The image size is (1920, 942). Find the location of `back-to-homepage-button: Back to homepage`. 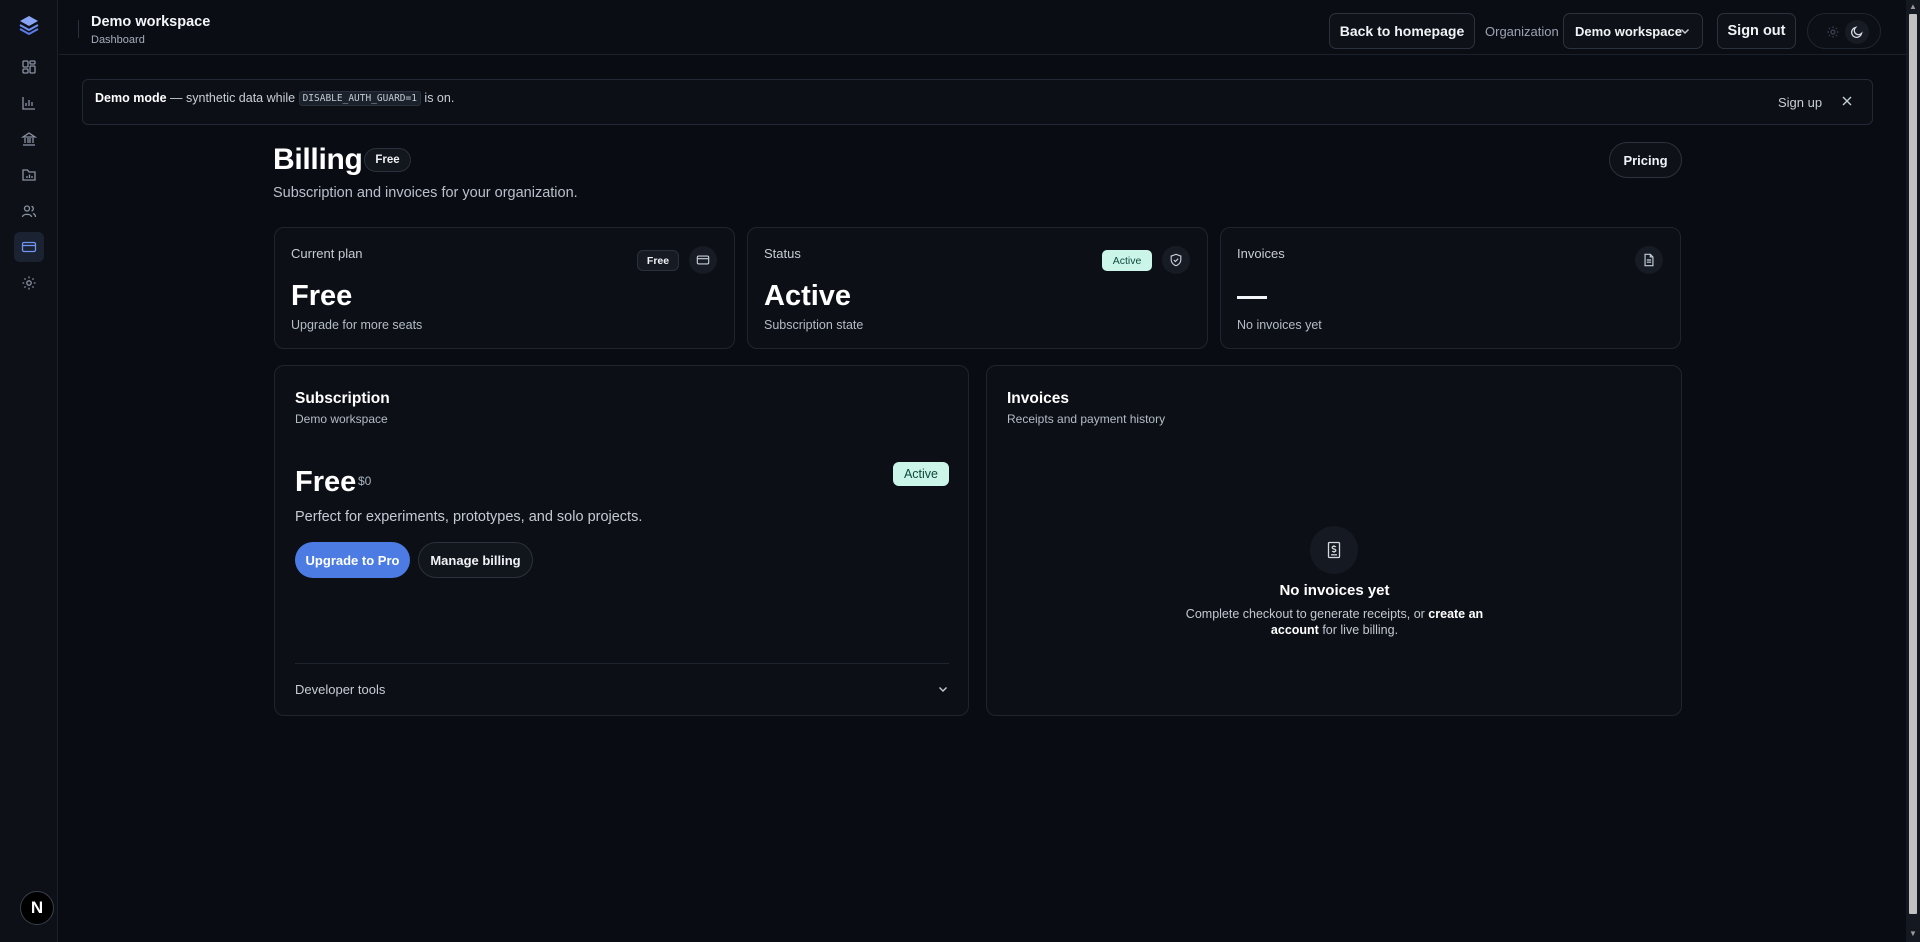

back-to-homepage-button: Back to homepage is located at coordinates (1402, 31).